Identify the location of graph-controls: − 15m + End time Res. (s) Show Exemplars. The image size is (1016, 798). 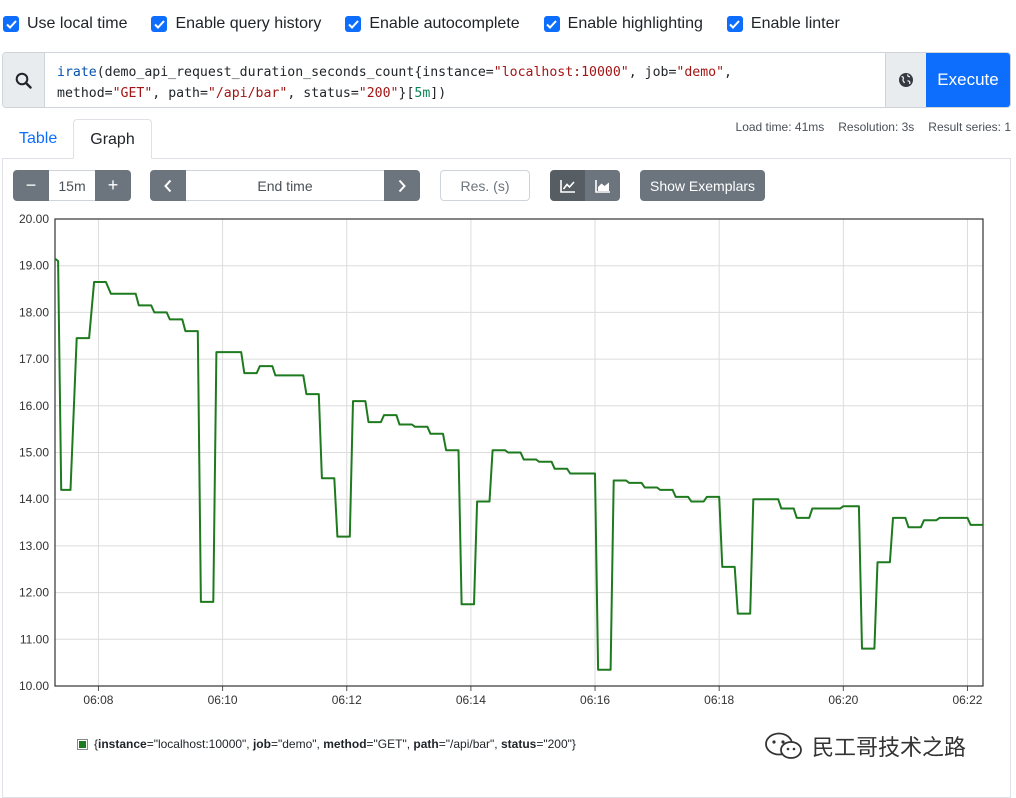
(389, 185).